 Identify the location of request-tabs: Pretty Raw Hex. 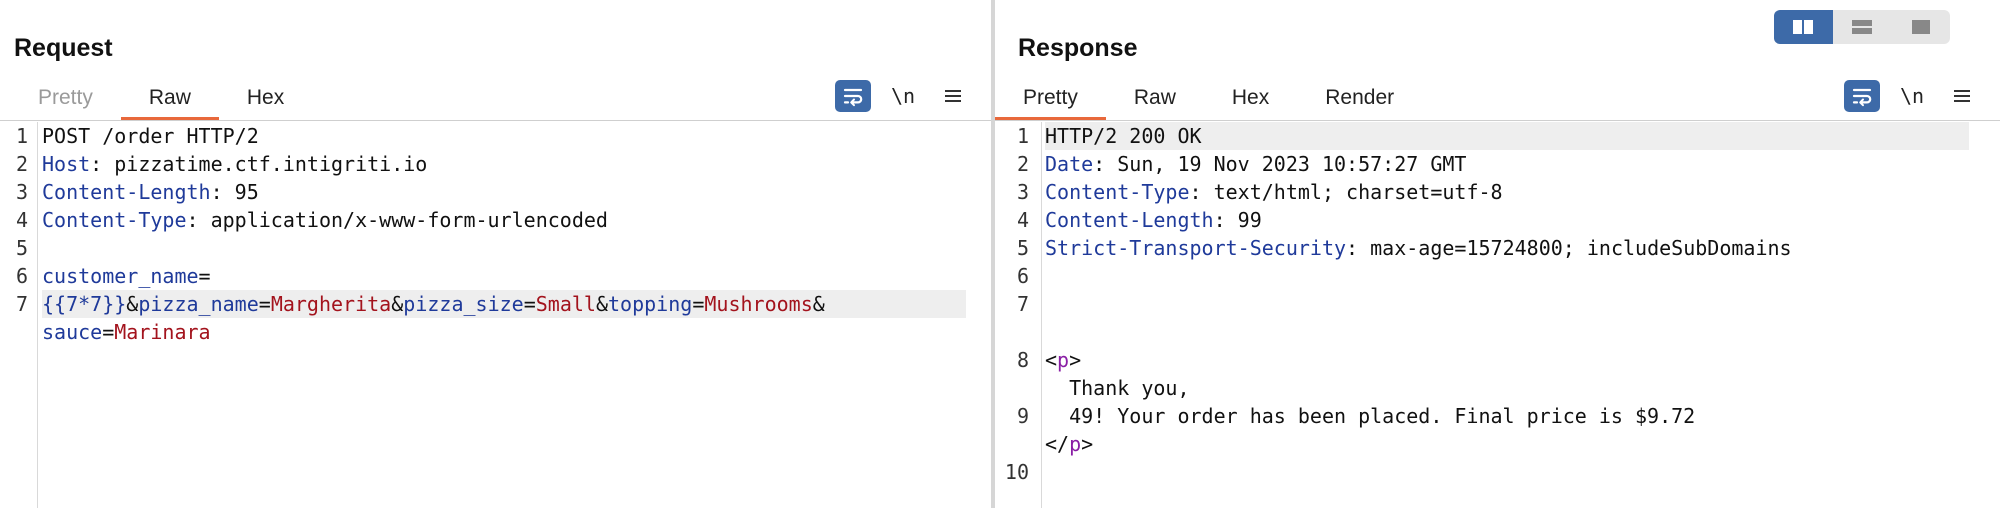
(161, 101).